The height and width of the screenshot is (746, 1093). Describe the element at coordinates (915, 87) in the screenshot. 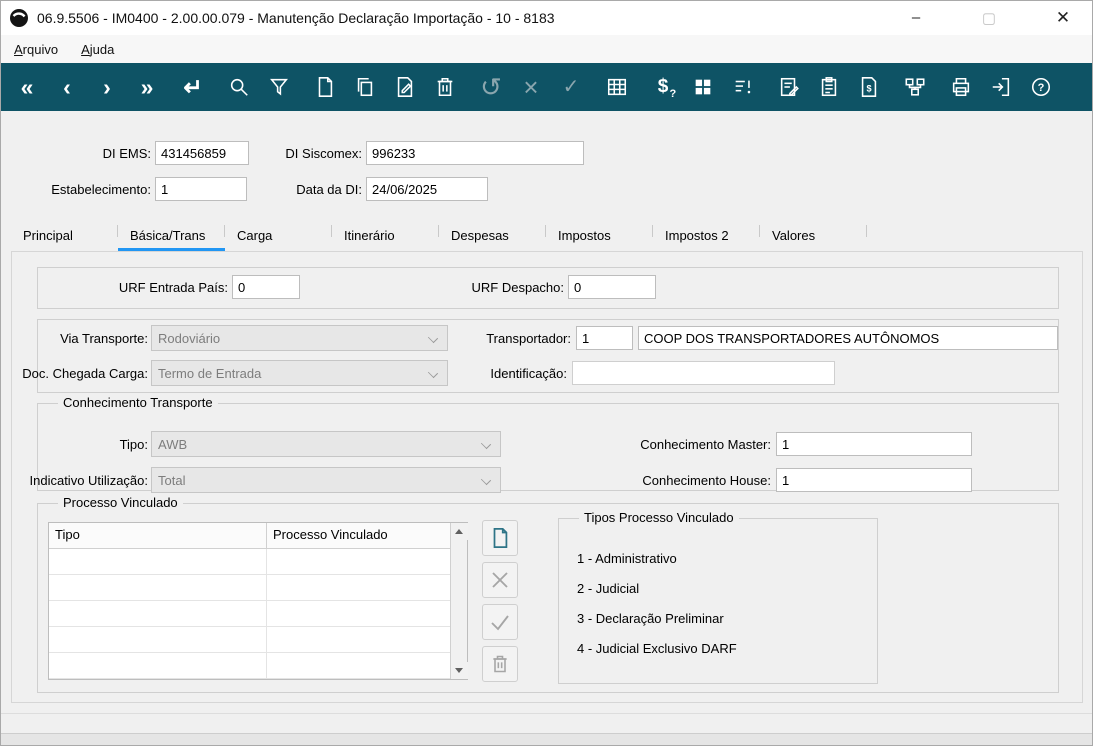

I see `hierarchy-icon` at that location.